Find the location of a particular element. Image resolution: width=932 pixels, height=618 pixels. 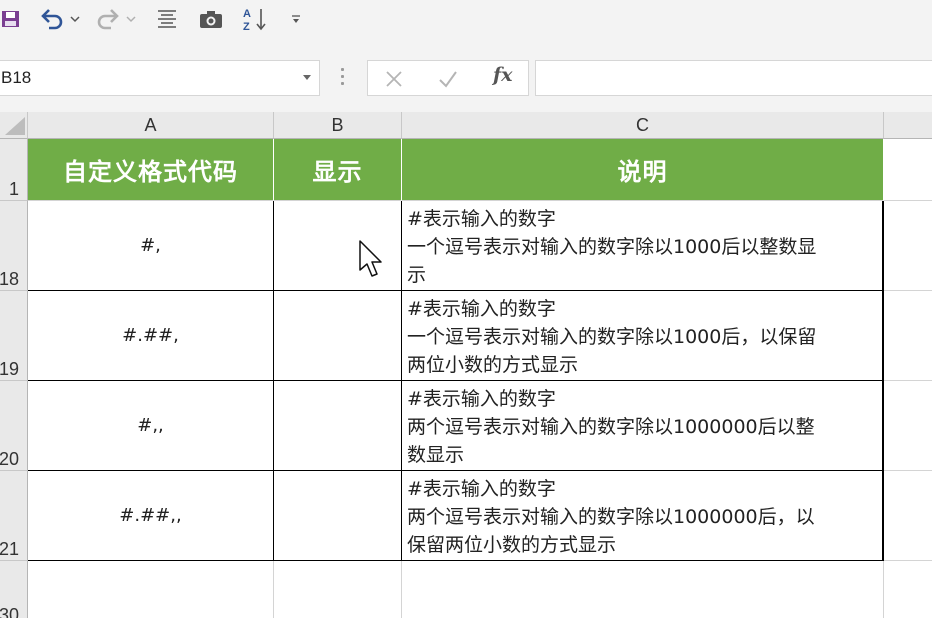

formula-bar-splitter-icon is located at coordinates (343, 78).